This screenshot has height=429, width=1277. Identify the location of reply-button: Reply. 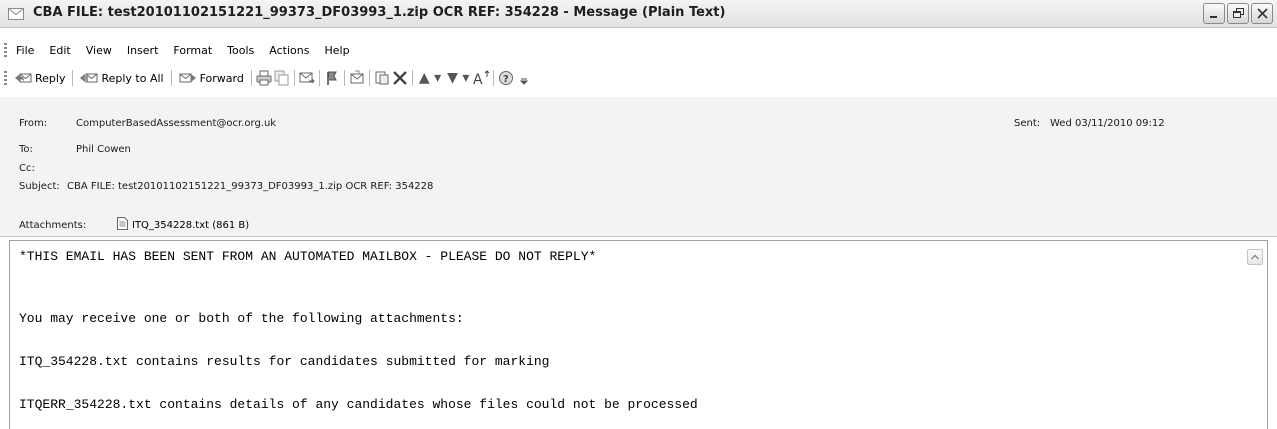
(39, 78).